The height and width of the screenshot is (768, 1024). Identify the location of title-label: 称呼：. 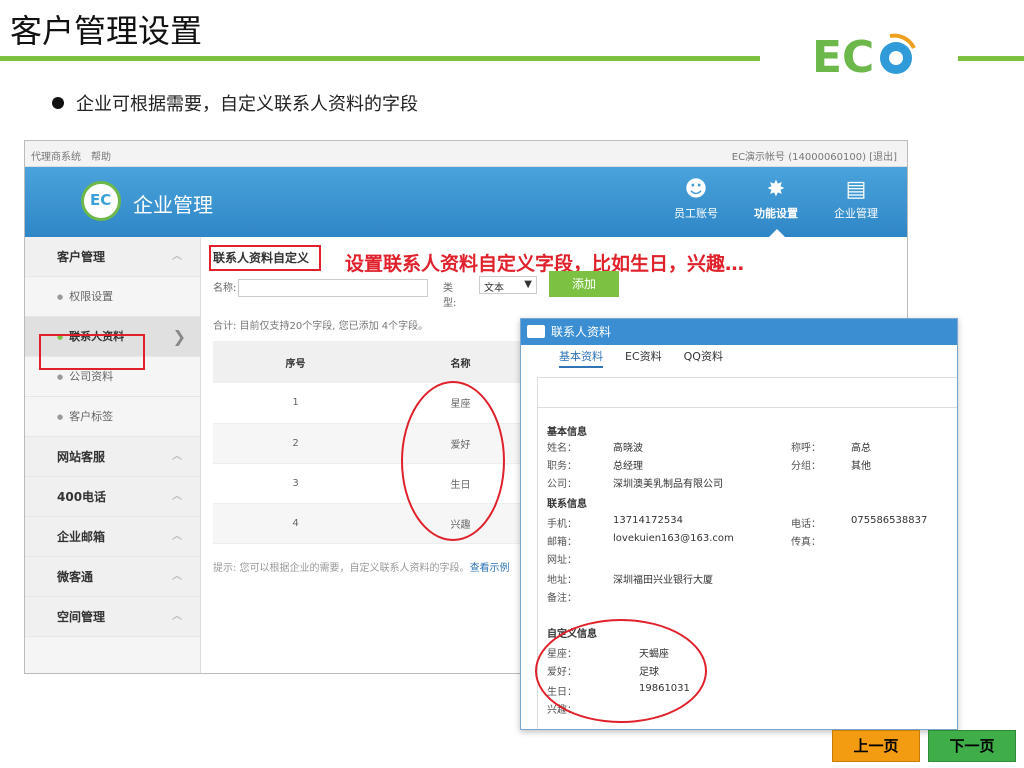
(806, 448).